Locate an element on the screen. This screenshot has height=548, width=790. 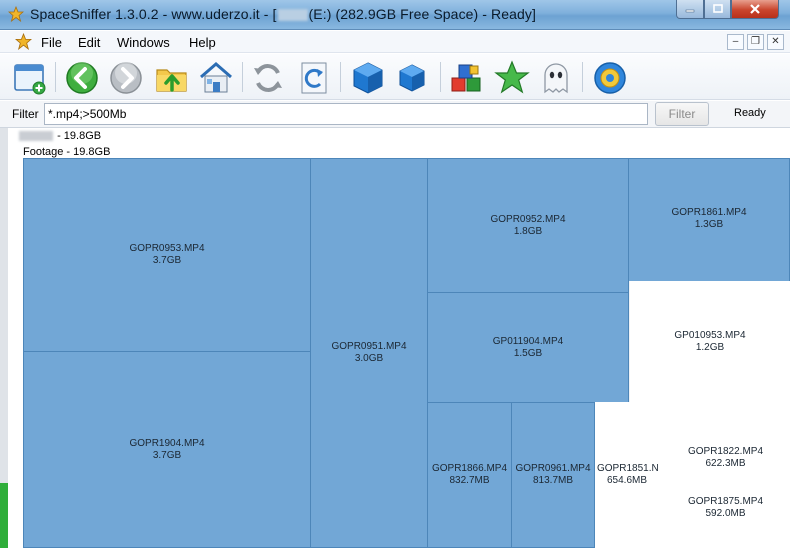
redacted-drive-name is located at coordinates (36, 136).